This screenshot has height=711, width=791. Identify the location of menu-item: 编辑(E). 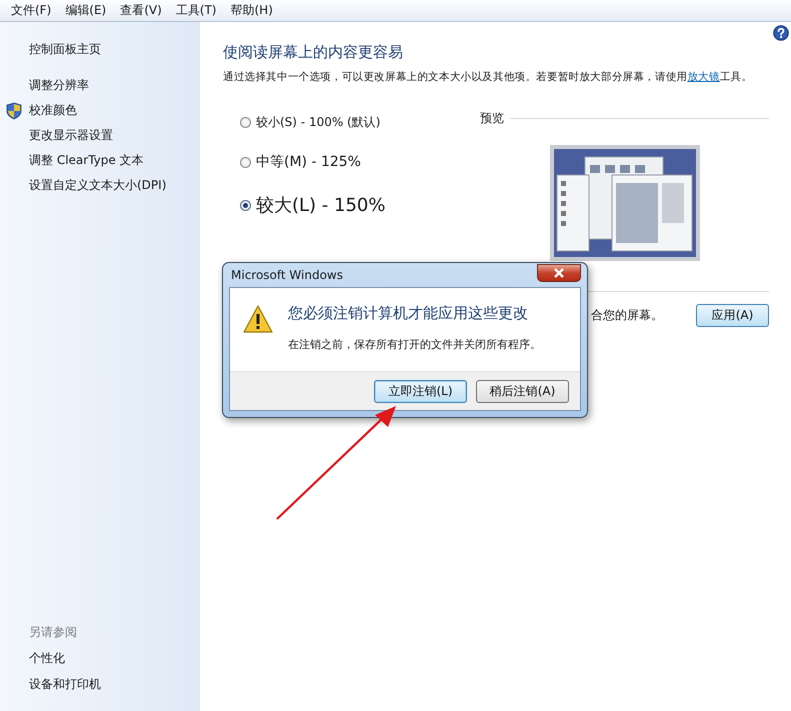
(86, 10).